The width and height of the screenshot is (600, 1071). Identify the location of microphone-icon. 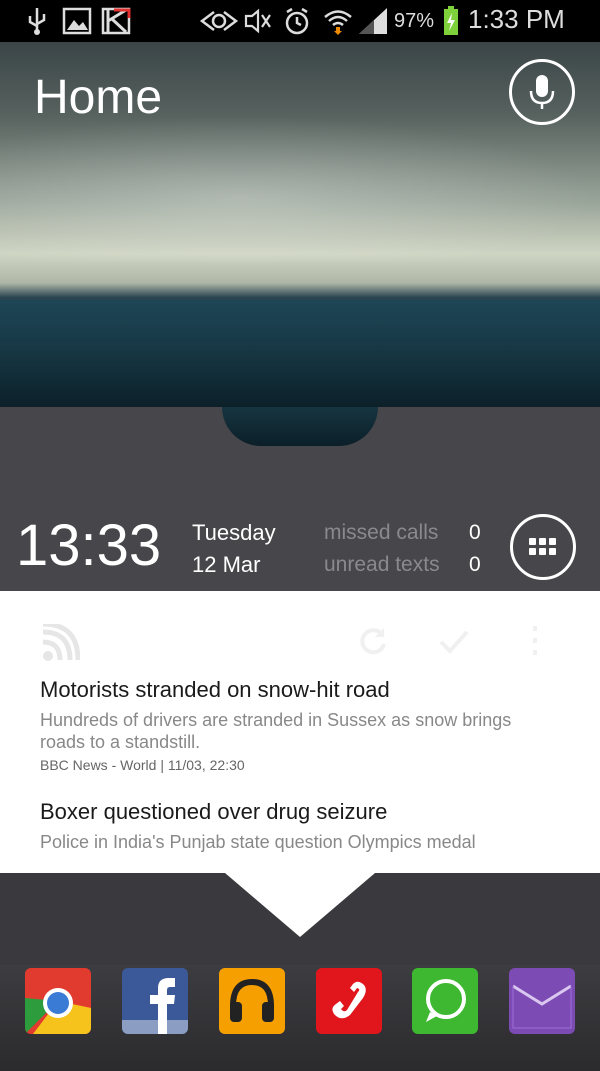
(542, 92).